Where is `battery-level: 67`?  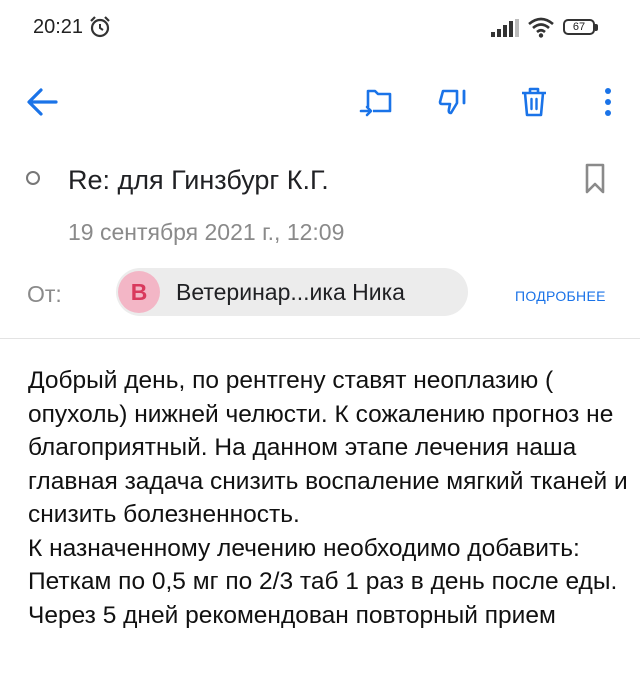 battery-level: 67 is located at coordinates (579, 27).